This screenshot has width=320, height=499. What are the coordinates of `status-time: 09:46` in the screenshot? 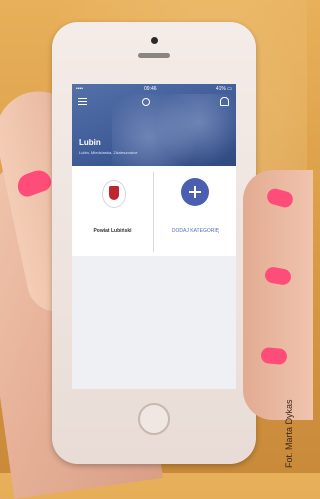 It's located at (150, 89).